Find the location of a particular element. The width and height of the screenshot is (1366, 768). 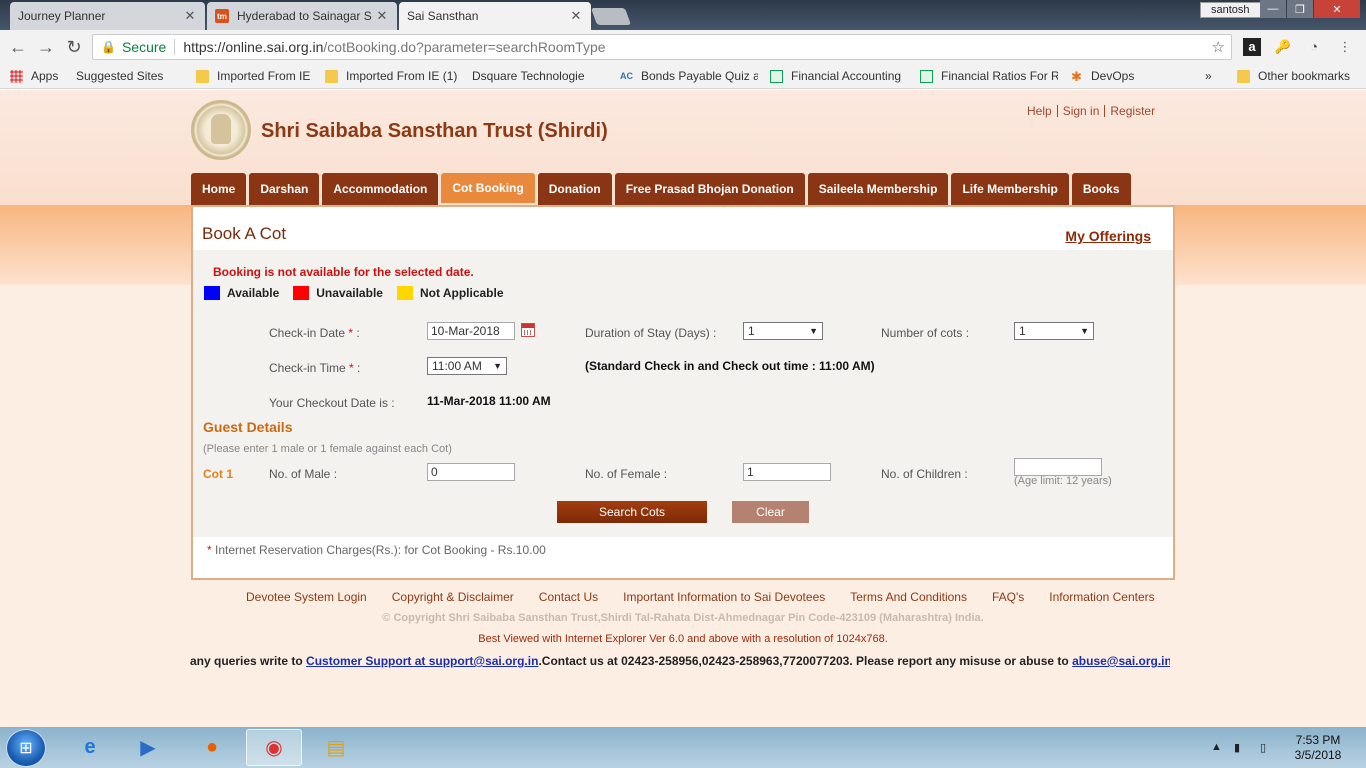

bookmark-imported-from-ie: Imported From IE is located at coordinates (253, 76).